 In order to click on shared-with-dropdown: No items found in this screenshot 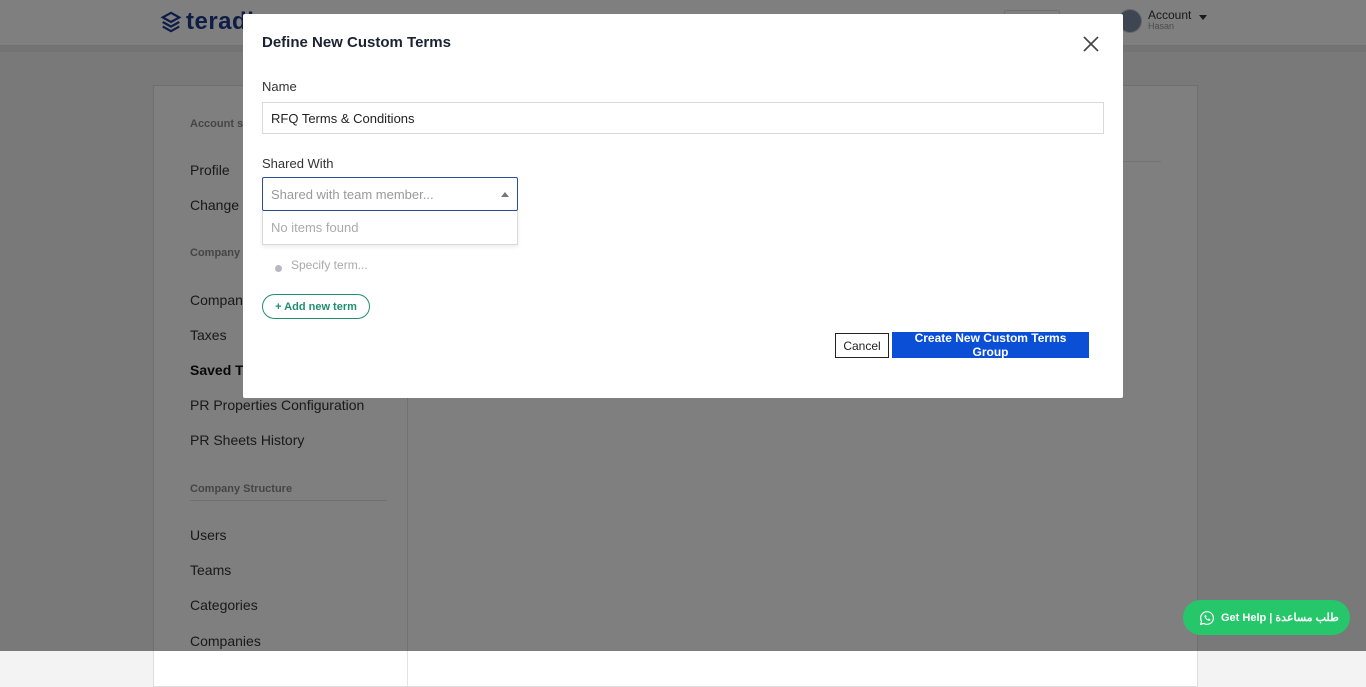, I will do `click(390, 228)`.